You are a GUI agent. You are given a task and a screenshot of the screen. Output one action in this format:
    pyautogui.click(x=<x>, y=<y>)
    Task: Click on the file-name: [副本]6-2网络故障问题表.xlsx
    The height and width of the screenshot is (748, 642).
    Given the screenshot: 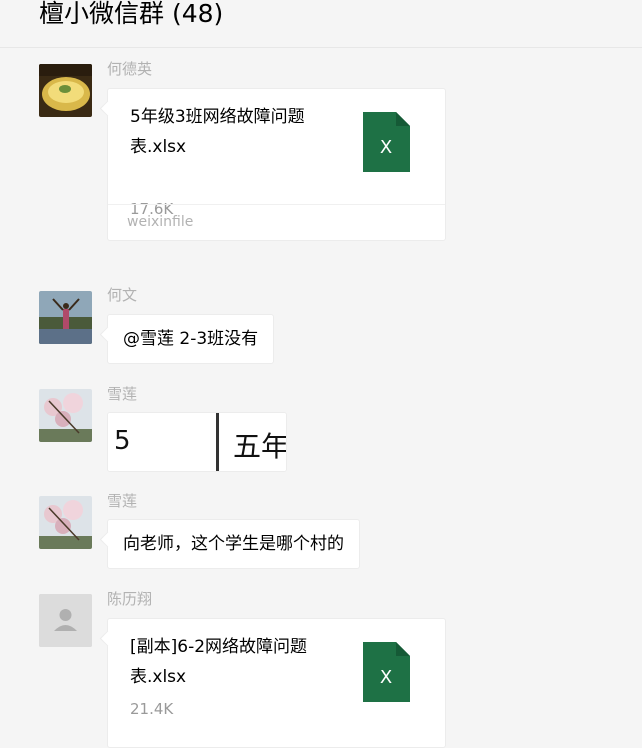 What is the action you would take?
    pyautogui.click(x=219, y=662)
    